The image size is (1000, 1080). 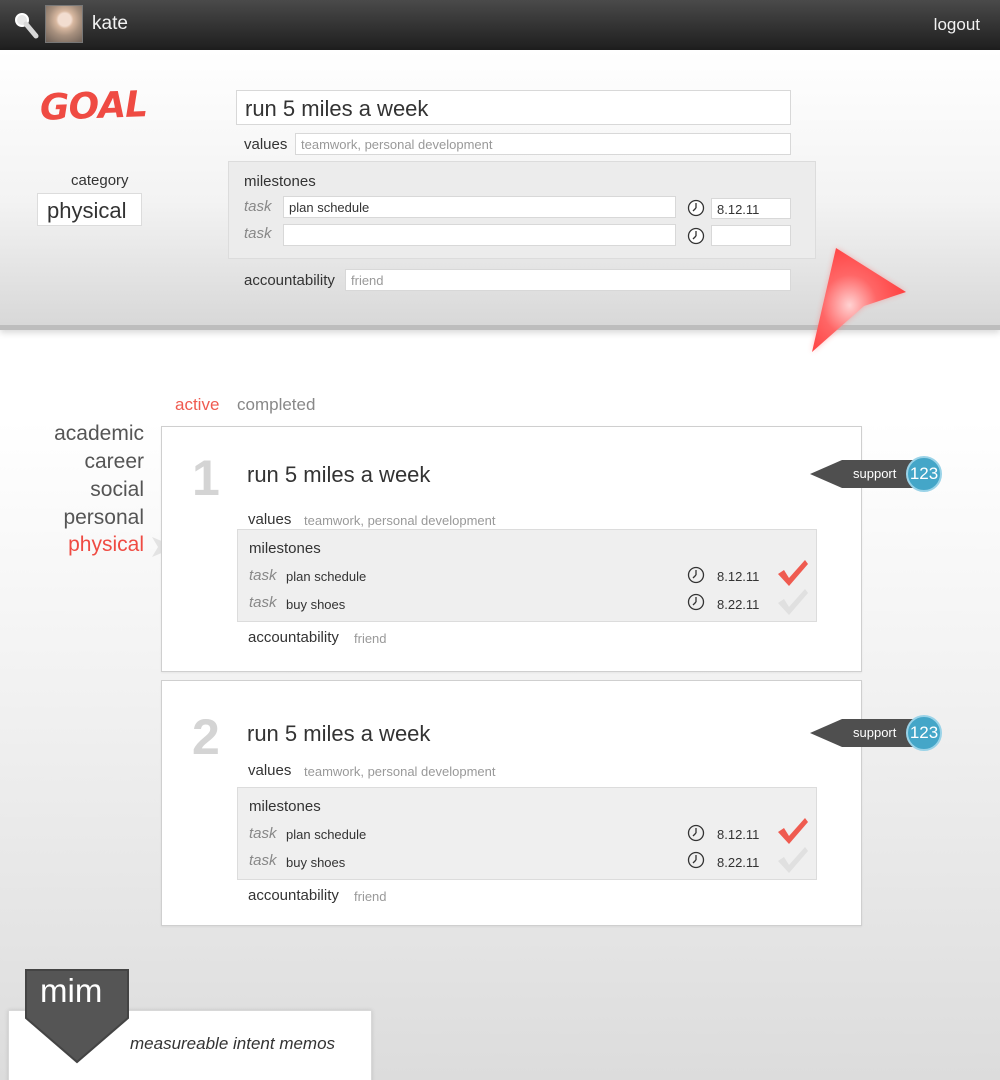 What do you see at coordinates (106, 545) in the screenshot?
I see `category-physical: physical` at bounding box center [106, 545].